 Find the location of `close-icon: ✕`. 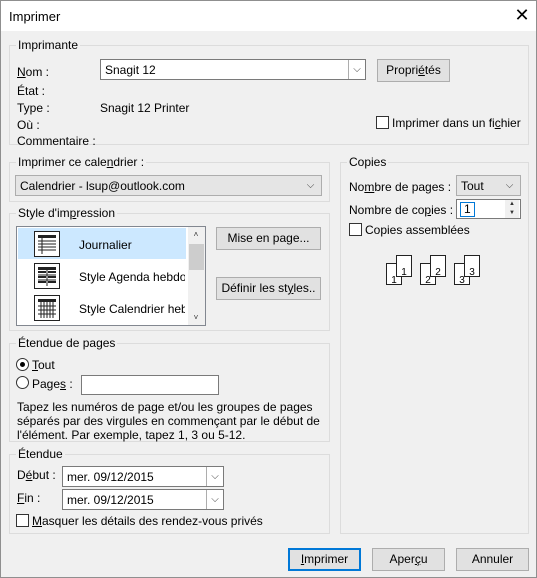

close-icon: ✕ is located at coordinates (522, 16).